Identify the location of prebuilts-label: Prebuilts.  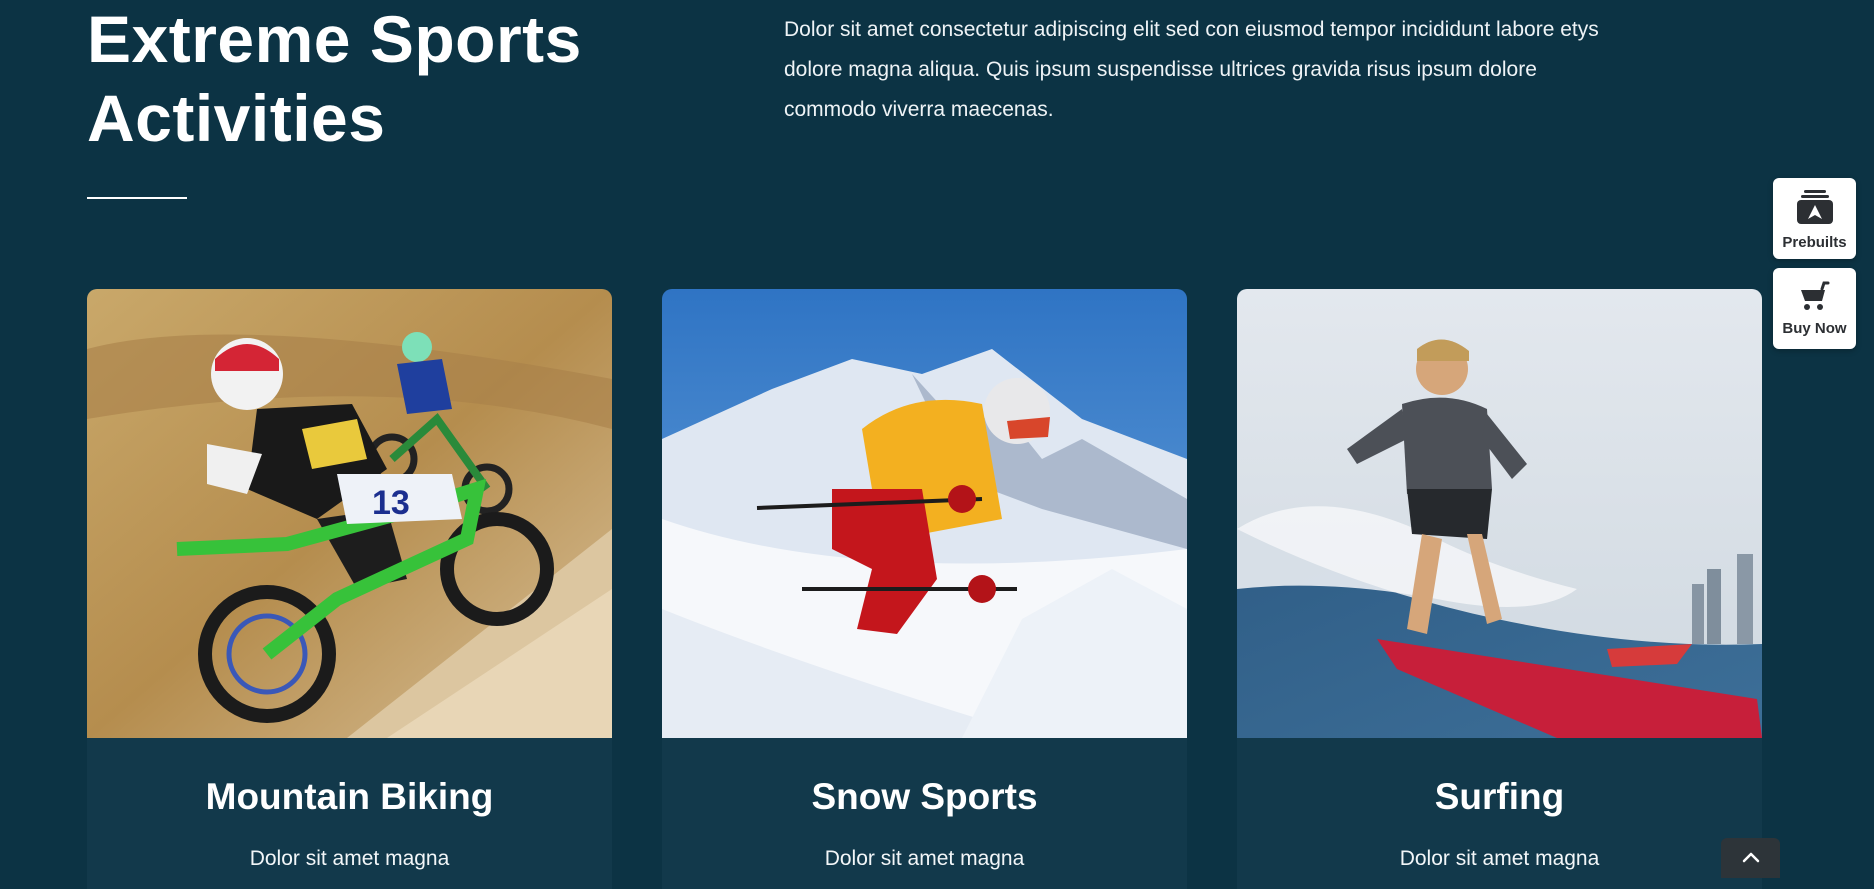
(1814, 242).